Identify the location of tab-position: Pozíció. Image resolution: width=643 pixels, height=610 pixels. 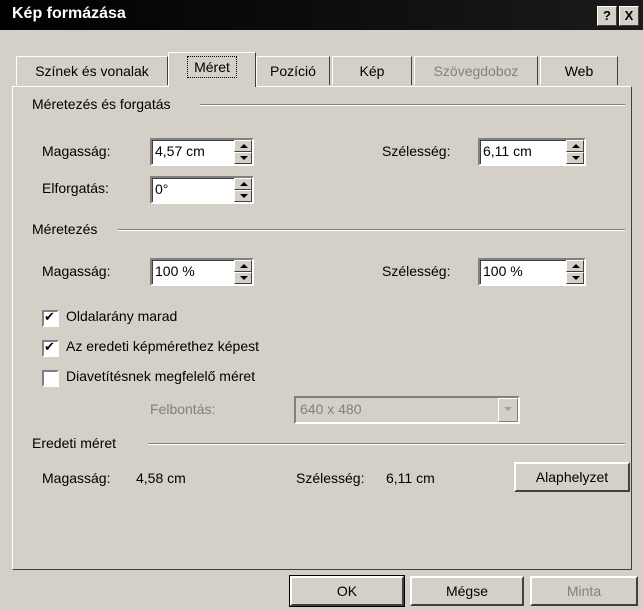
(293, 70).